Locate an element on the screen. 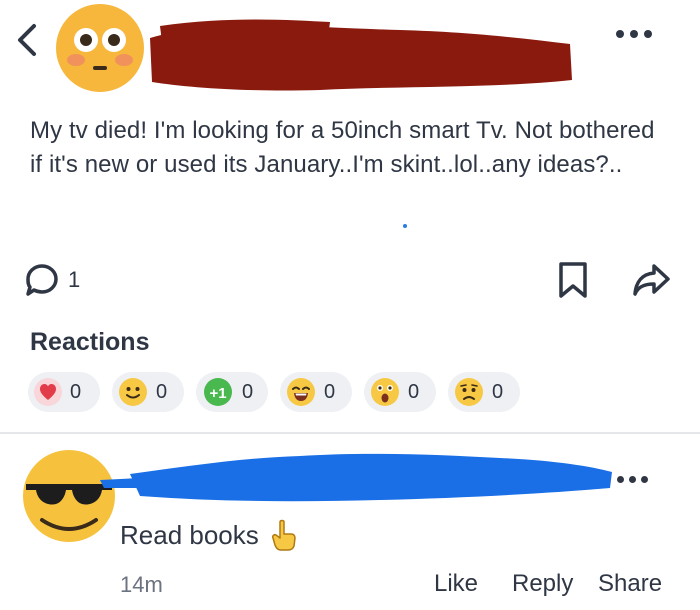 This screenshot has width=700, height=610. bookmark-icon is located at coordinates (573, 280).